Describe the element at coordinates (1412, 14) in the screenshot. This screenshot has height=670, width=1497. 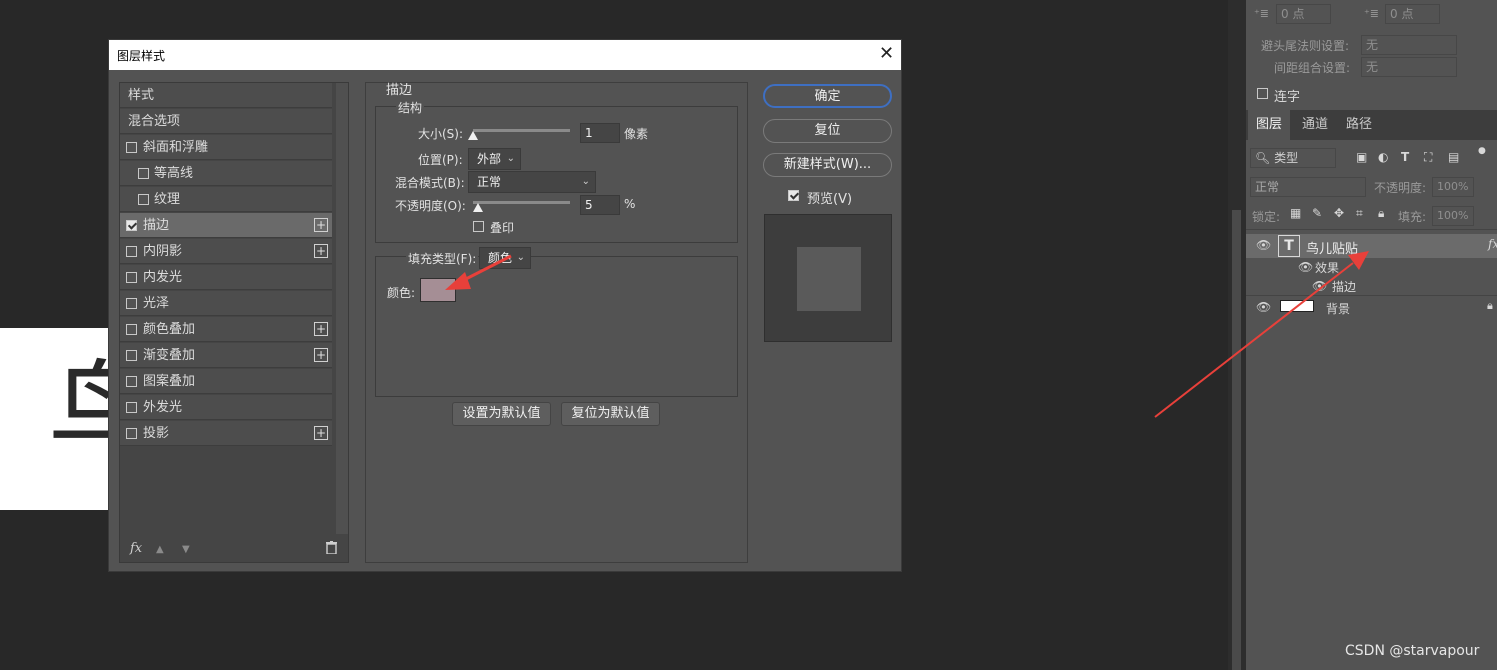
I see `indent-after-input: 0 点` at that location.